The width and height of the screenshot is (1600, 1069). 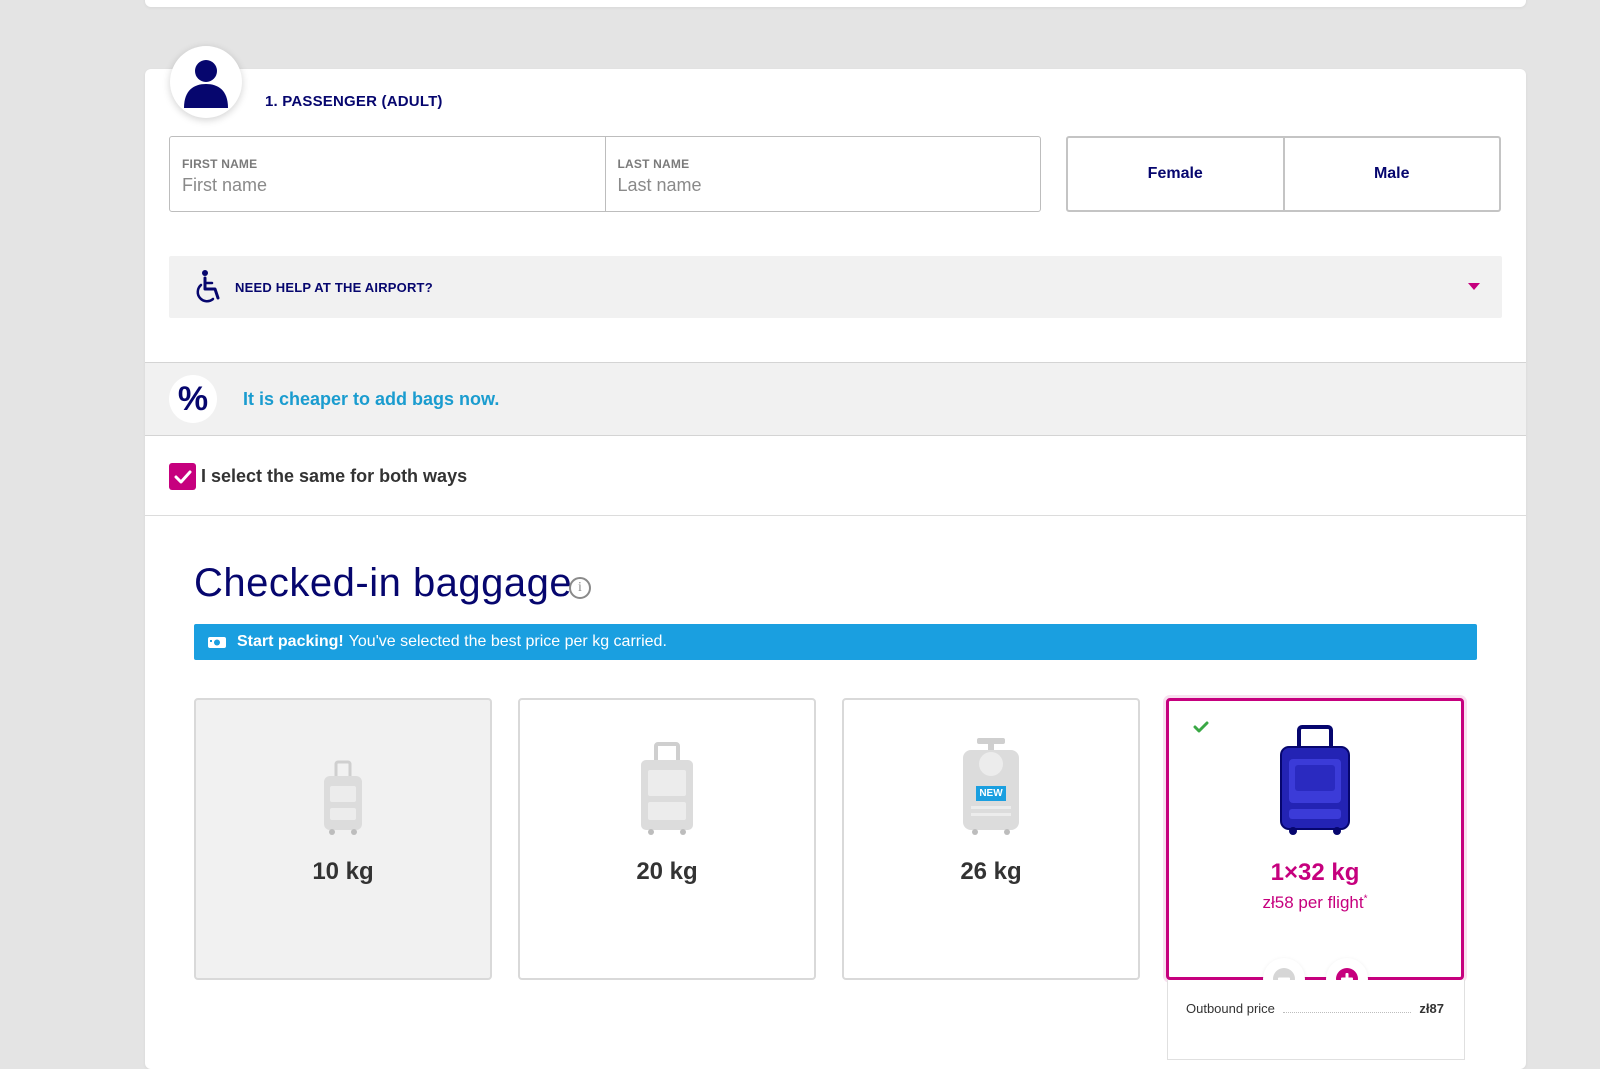 What do you see at coordinates (991, 871) in the screenshot?
I see `bag-weight: 26 kg` at bounding box center [991, 871].